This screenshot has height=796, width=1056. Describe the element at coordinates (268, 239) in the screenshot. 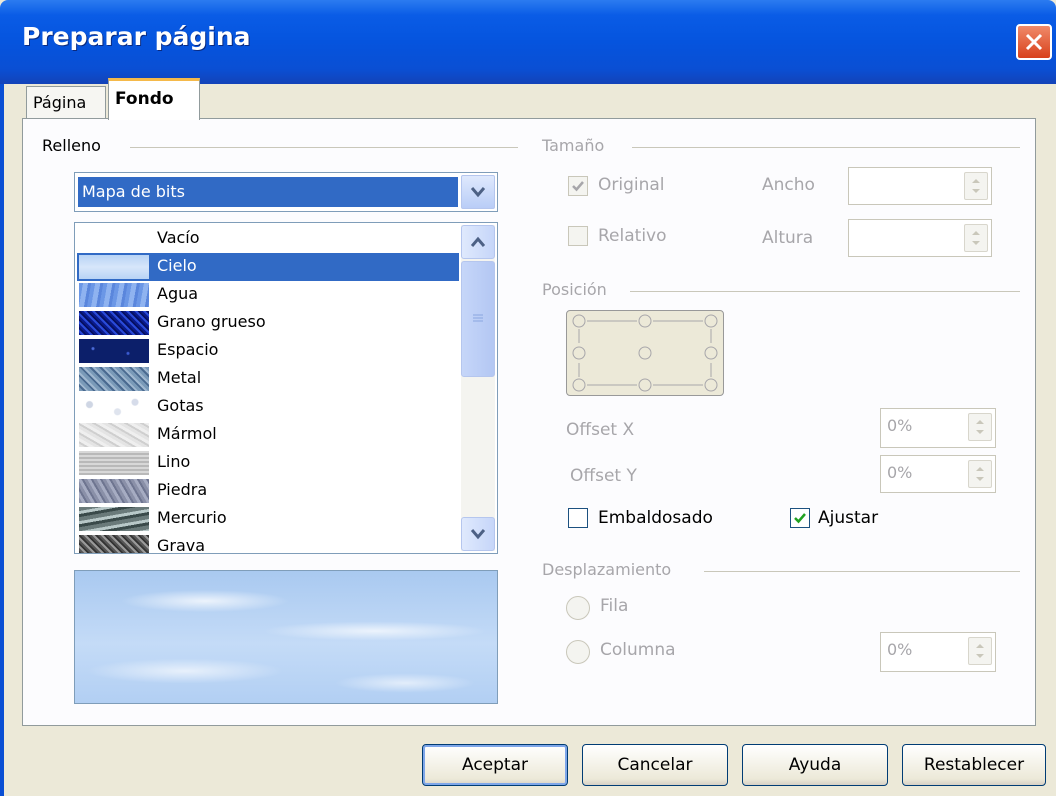

I see `list-item: Vacío` at that location.